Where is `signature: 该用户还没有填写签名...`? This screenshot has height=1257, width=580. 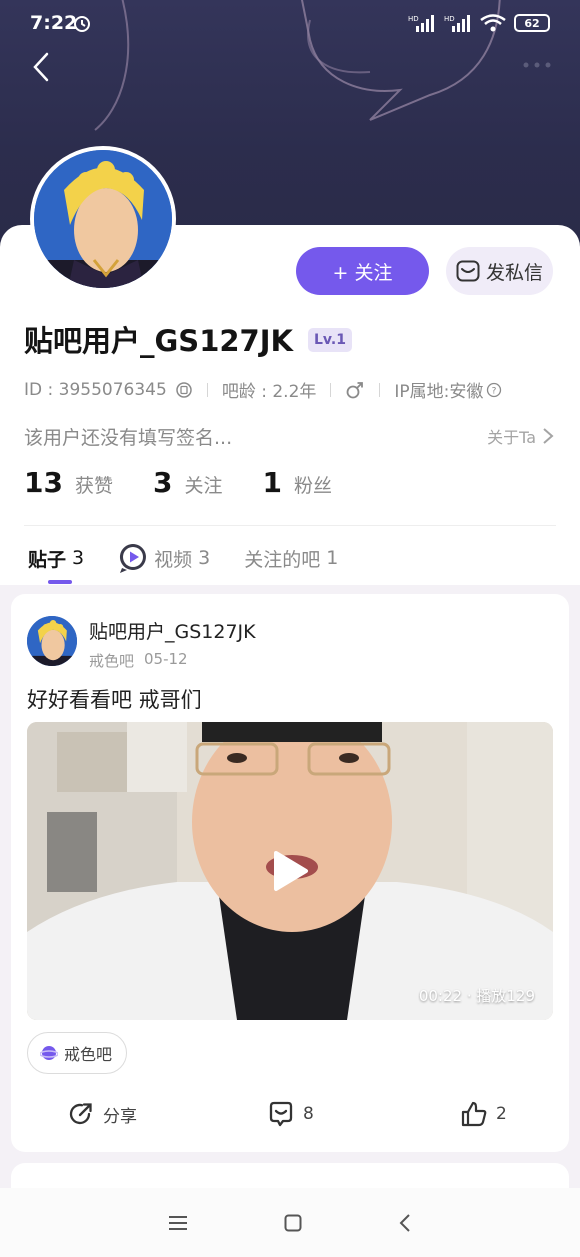
signature: 该用户还没有填写签名... is located at coordinates (128, 438).